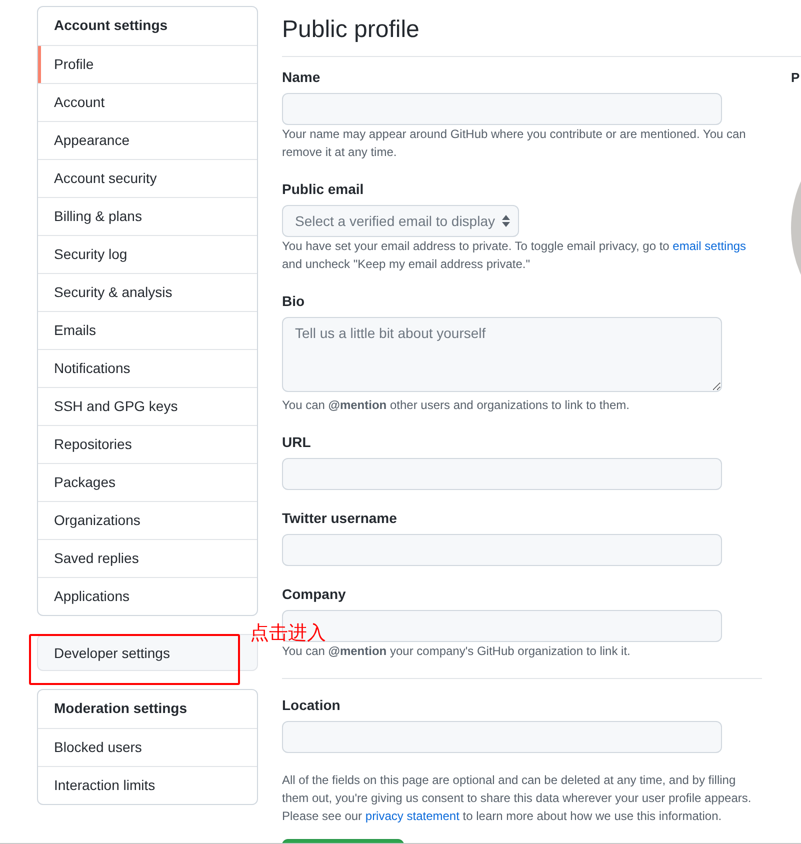 The height and width of the screenshot is (844, 801). I want to click on sidebar-item: Billing & plans, so click(147, 216).